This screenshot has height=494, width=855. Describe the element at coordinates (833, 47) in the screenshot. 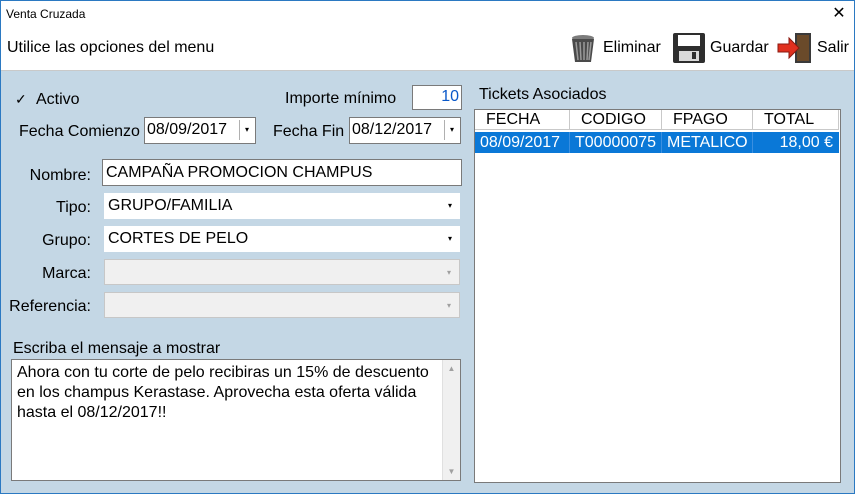

I see `exit-button-label: Salir` at that location.